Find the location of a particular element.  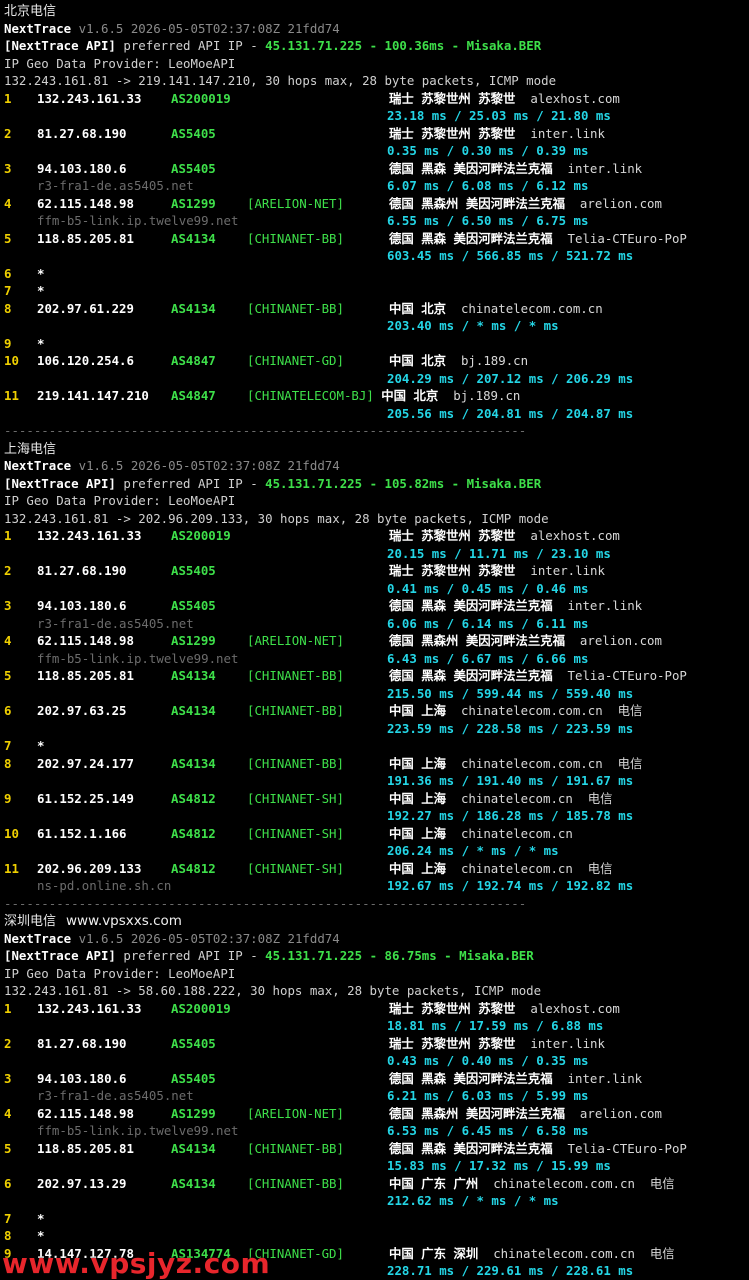

hop-rdns-slot: ns-pd.online.sh.cn is located at coordinates (195, 886).